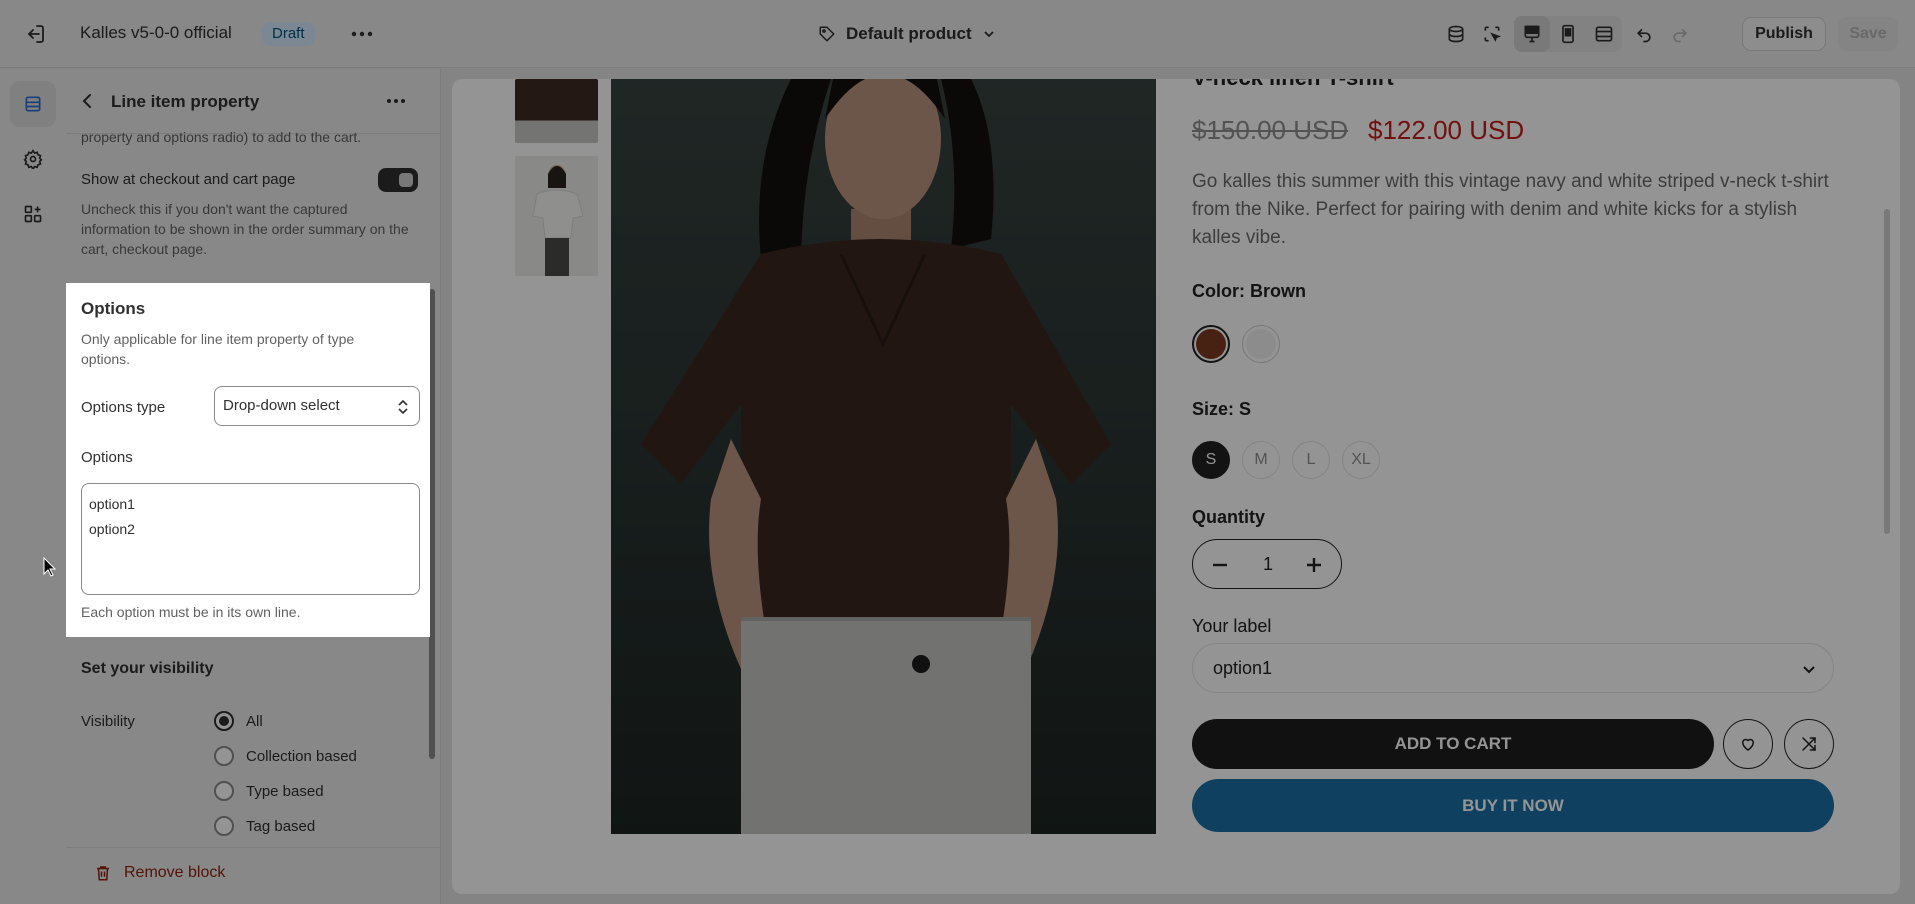 Image resolution: width=1915 pixels, height=904 pixels. What do you see at coordinates (362, 34) in the screenshot?
I see `more-actions-icon` at bounding box center [362, 34].